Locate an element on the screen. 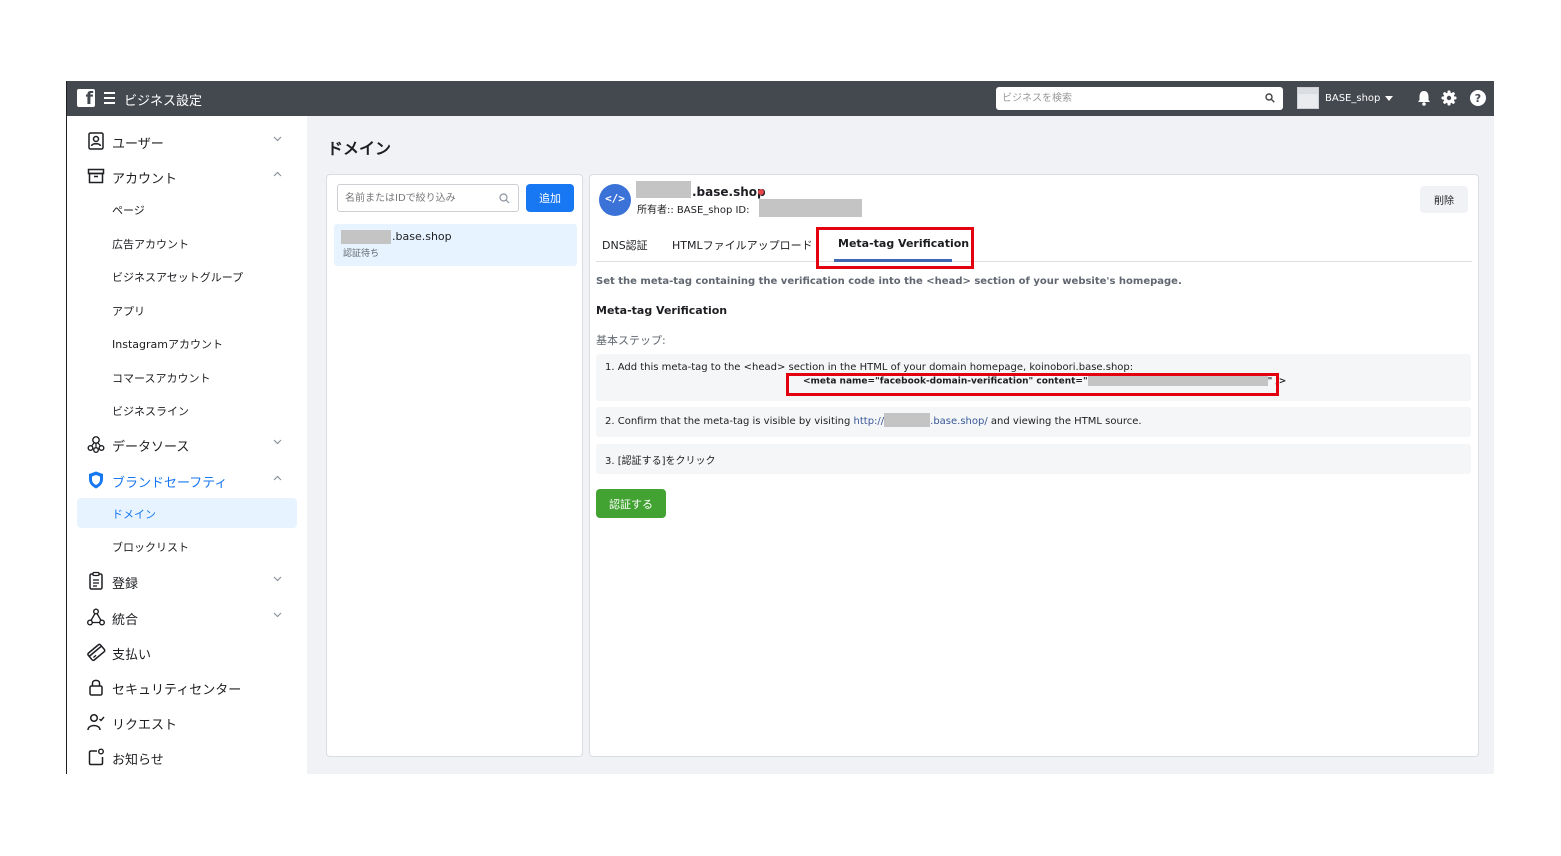 Image resolution: width=1561 pixels, height=856 pixels. sidebar-item-security-center: セキュリティセンター is located at coordinates (187, 687).